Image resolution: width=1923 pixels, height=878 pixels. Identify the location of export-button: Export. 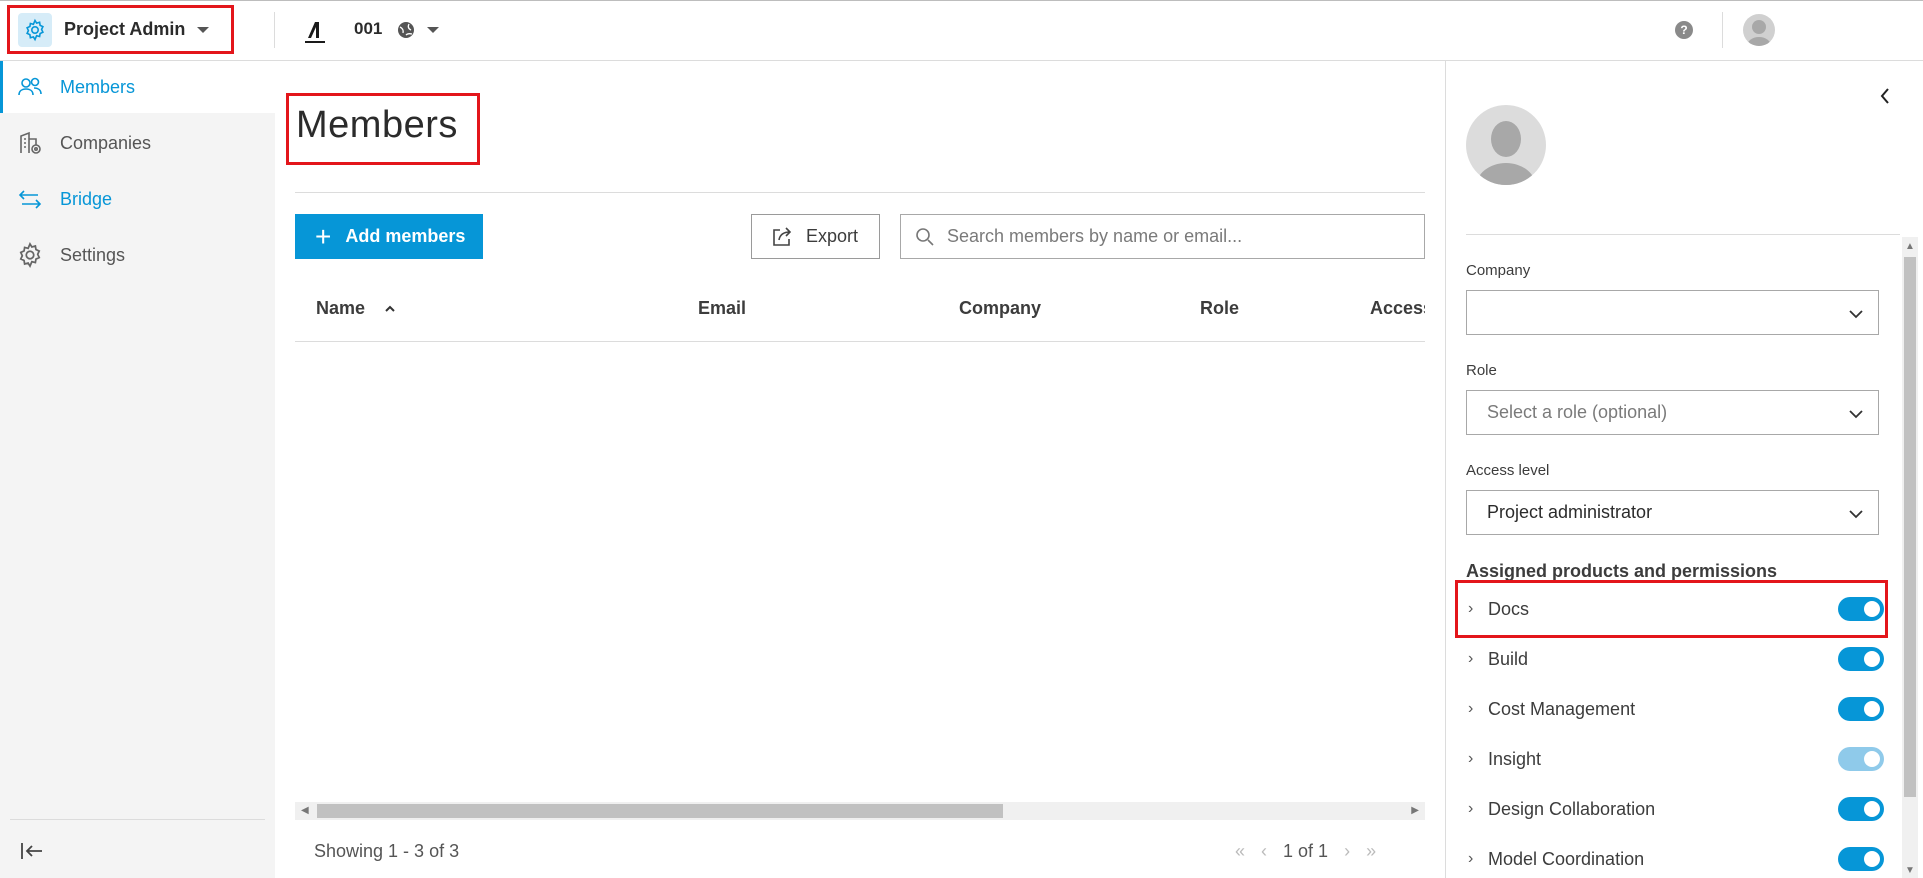
(815, 236).